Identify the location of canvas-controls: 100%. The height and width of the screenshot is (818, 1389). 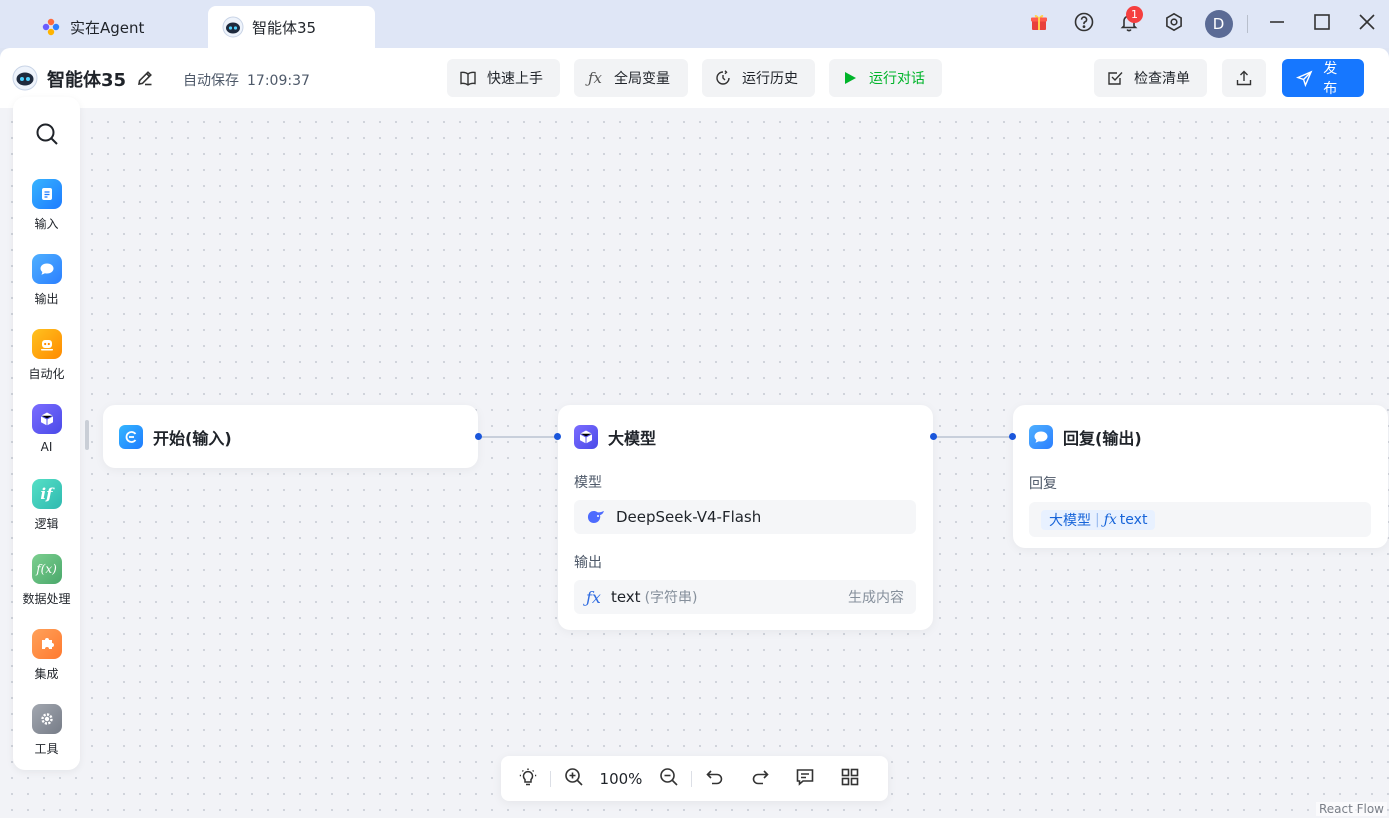
(694, 778).